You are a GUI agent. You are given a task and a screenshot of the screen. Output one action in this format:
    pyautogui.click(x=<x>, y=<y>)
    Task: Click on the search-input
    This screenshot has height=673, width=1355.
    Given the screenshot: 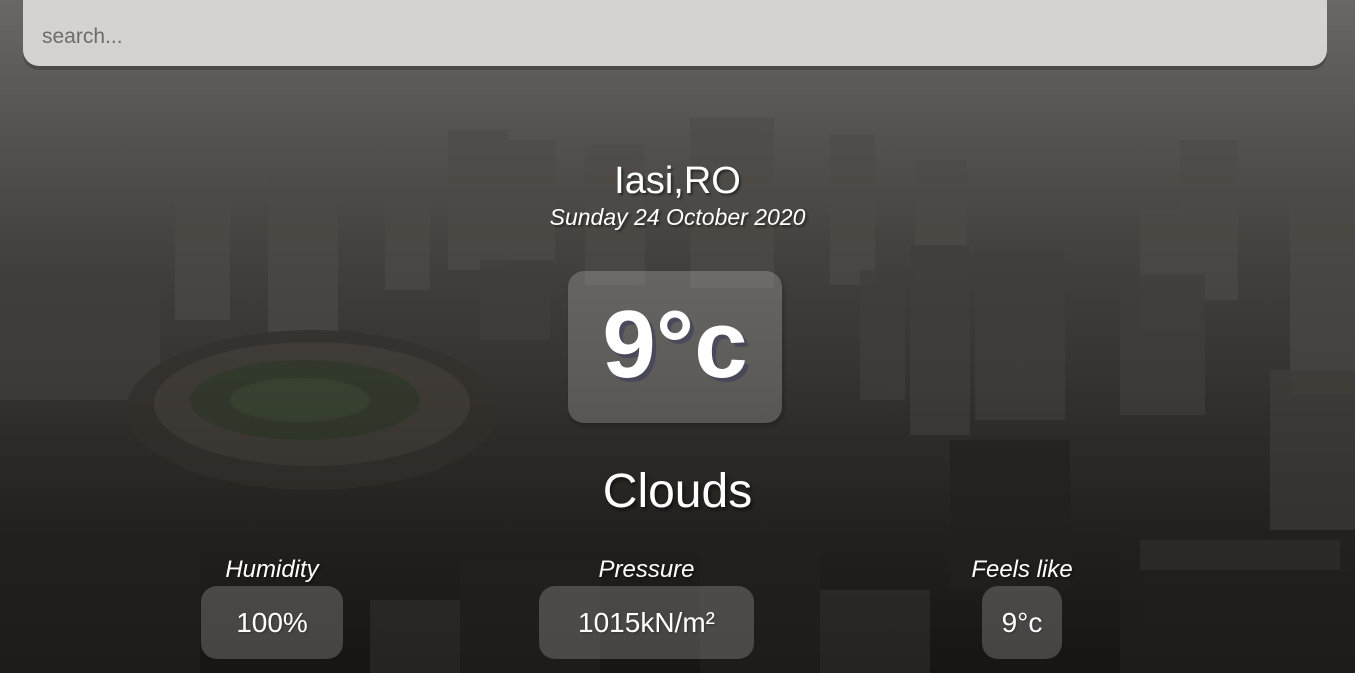 What is the action you would take?
    pyautogui.click(x=675, y=33)
    